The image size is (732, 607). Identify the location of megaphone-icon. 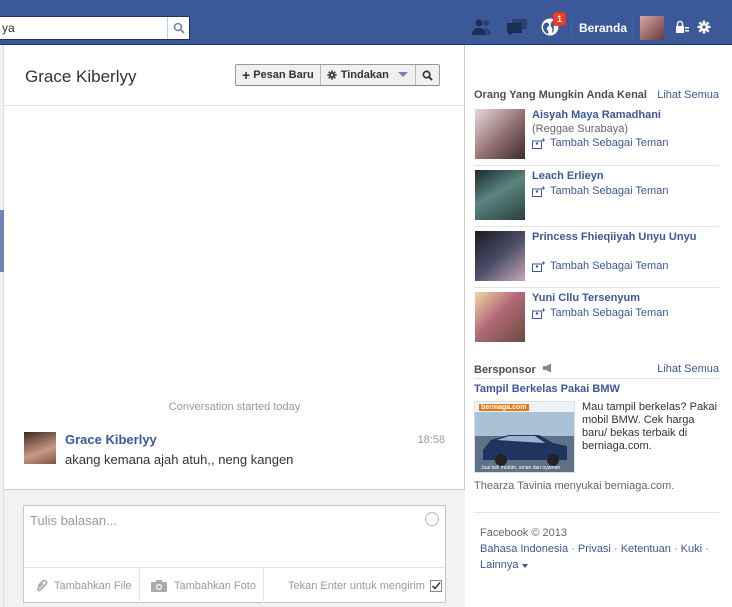
(546, 368).